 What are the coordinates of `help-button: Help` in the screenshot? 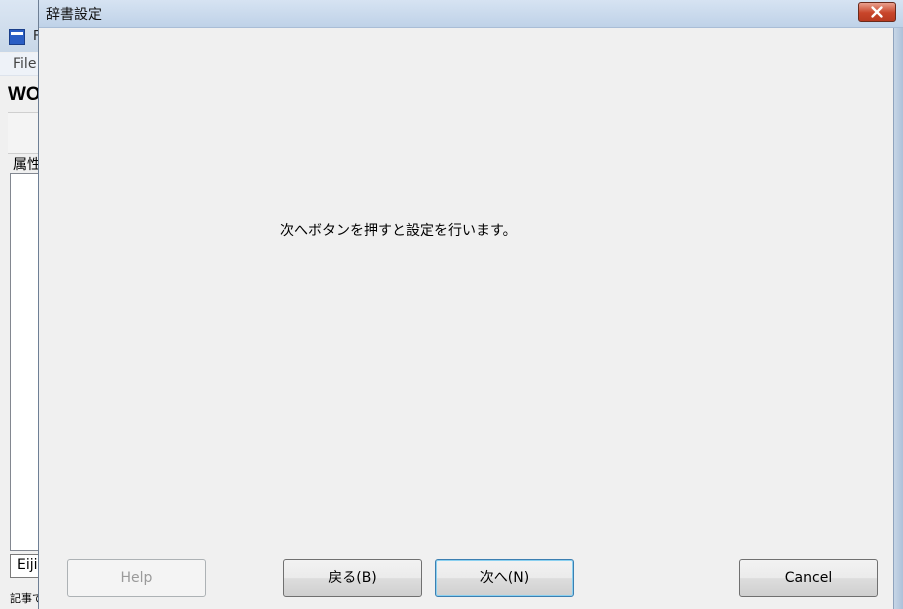 It's located at (136, 578).